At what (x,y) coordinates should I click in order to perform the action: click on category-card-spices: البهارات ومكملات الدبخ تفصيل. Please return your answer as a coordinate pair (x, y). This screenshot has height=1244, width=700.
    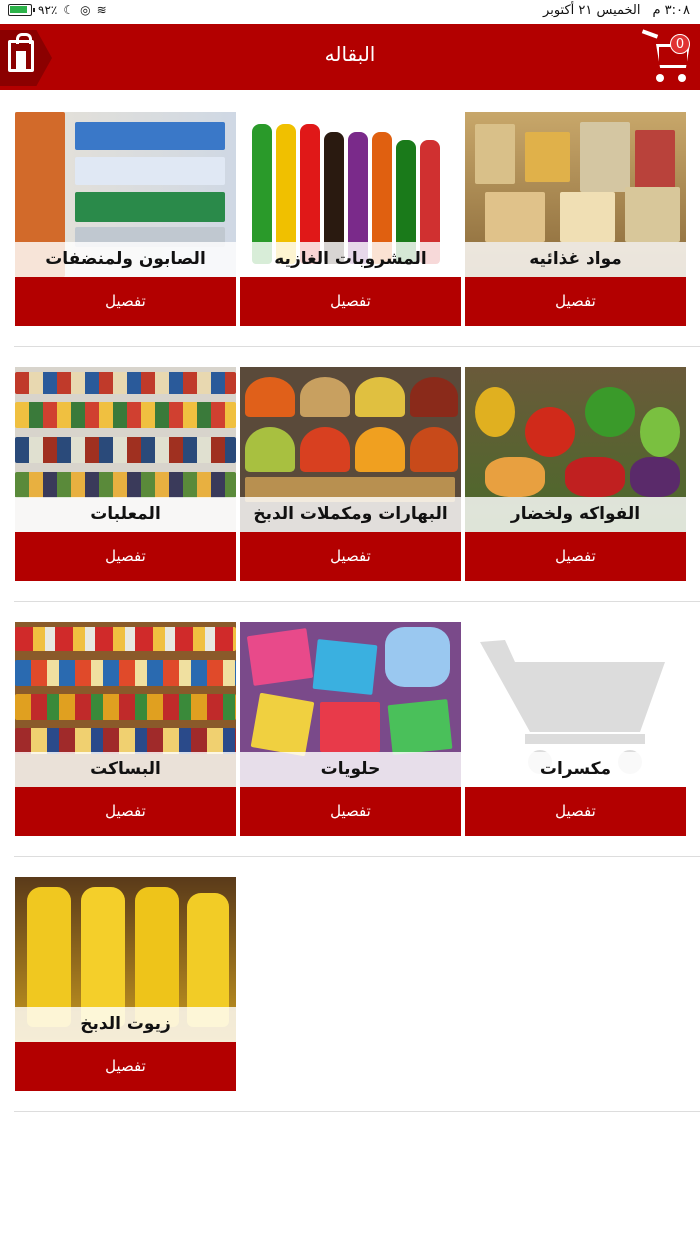
    Looking at the image, I should click on (350, 474).